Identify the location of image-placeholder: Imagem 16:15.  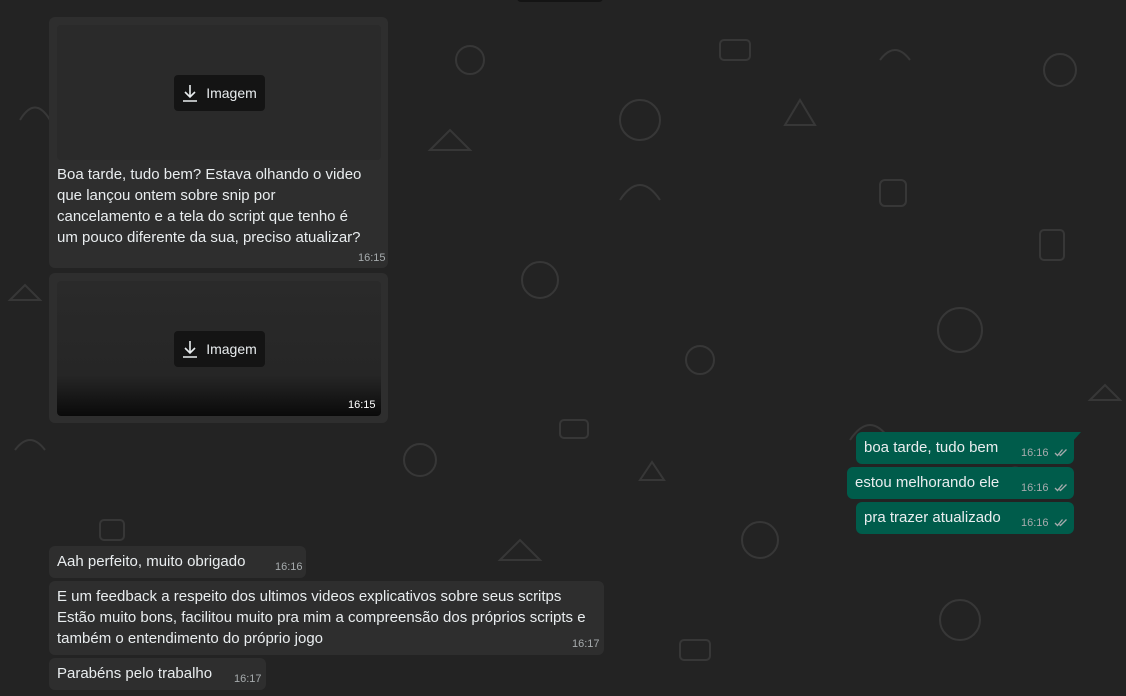
(219, 348).